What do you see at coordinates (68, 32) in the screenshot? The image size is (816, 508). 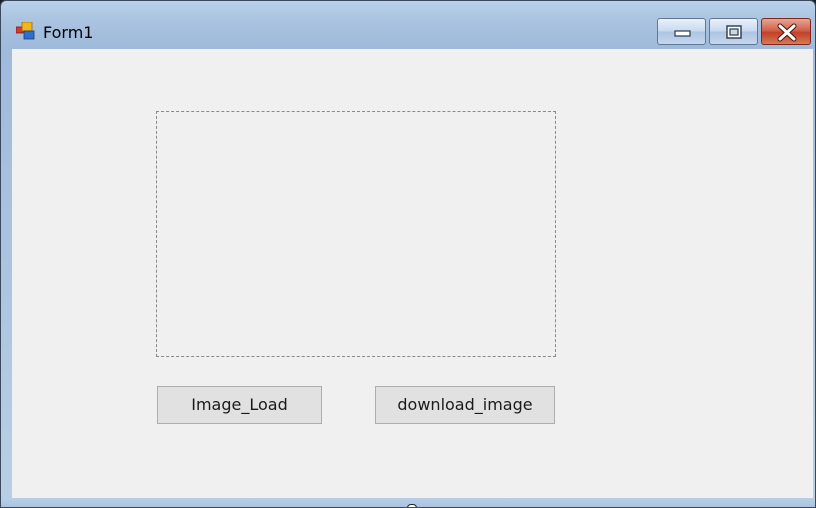 I see `window-title: Form1` at bounding box center [68, 32].